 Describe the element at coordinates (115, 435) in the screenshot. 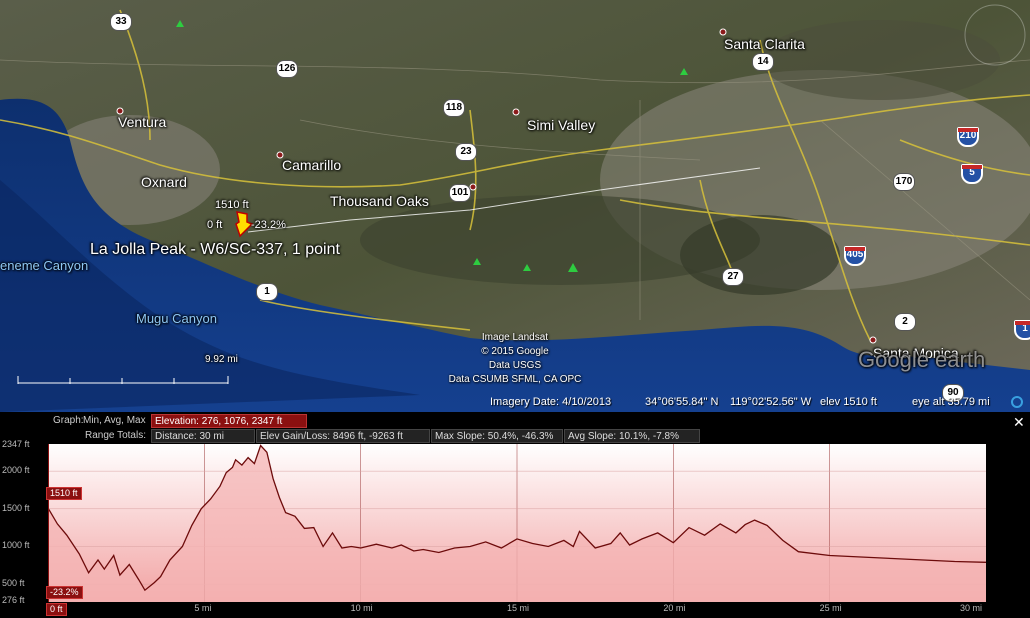

I see `range-totals-label: Range Totals:` at that location.